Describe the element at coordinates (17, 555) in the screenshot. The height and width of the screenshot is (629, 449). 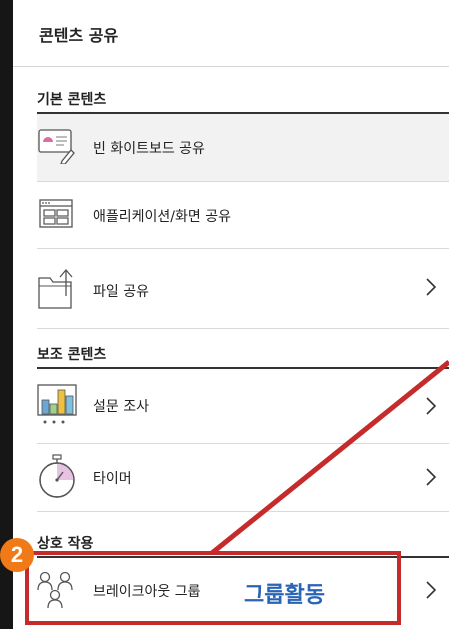
I see `annotation-step-badge: 2` at that location.